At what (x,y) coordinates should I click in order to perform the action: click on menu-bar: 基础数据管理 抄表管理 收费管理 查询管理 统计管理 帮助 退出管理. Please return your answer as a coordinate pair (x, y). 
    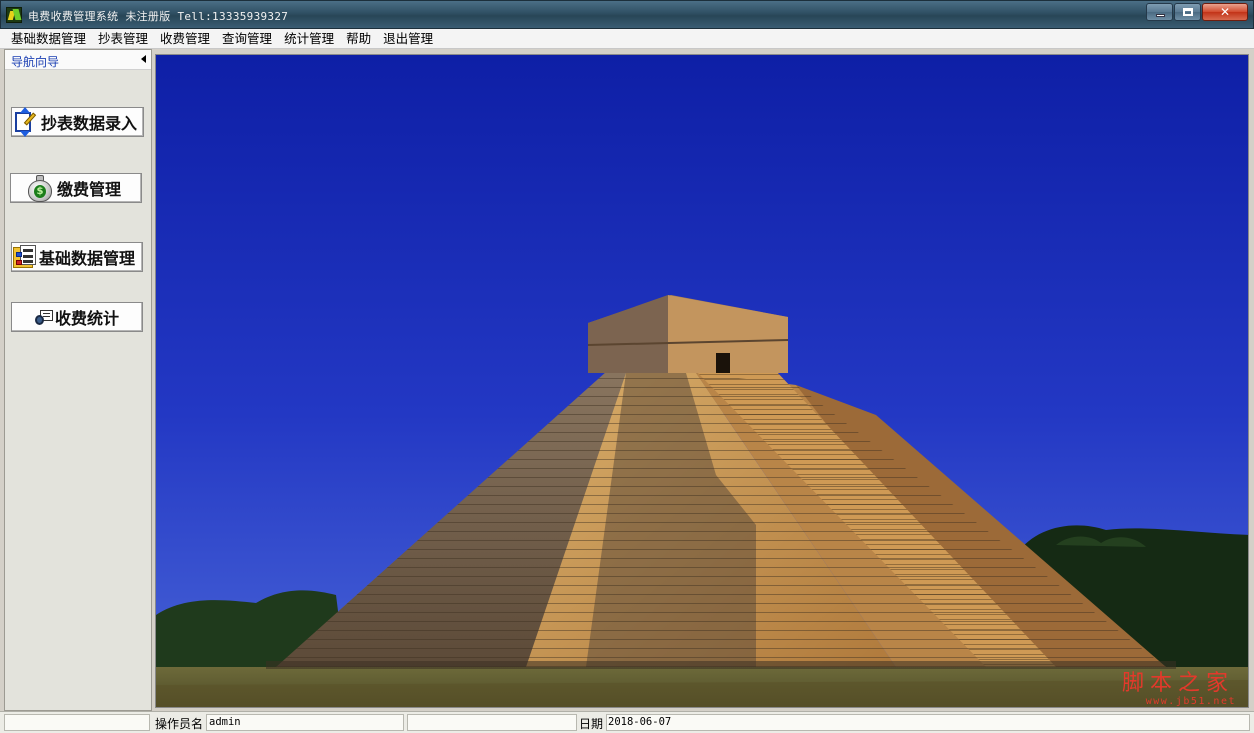
    Looking at the image, I should click on (627, 39).